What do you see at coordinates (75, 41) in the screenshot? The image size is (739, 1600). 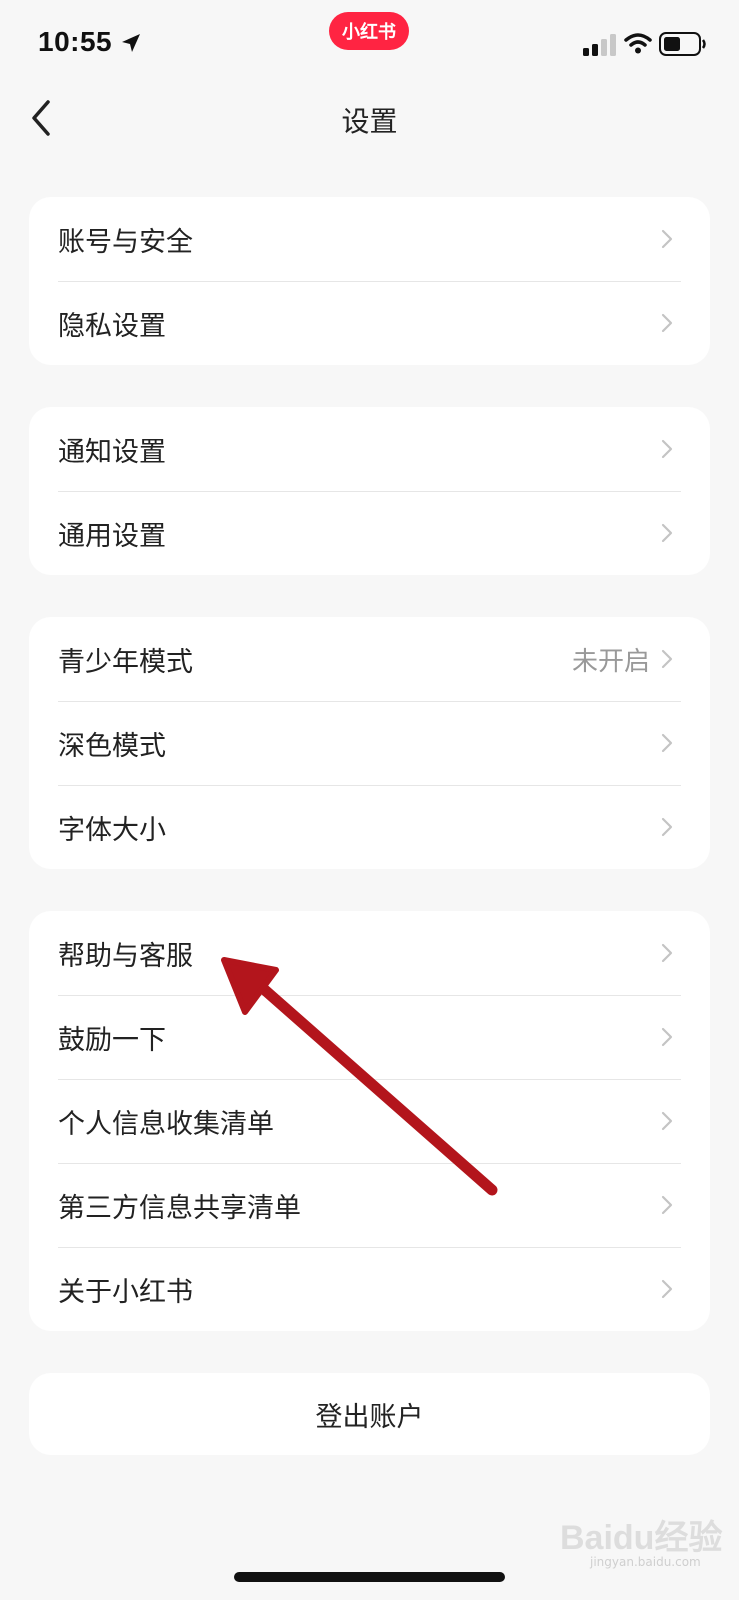 I see `status-time: 10:55` at bounding box center [75, 41].